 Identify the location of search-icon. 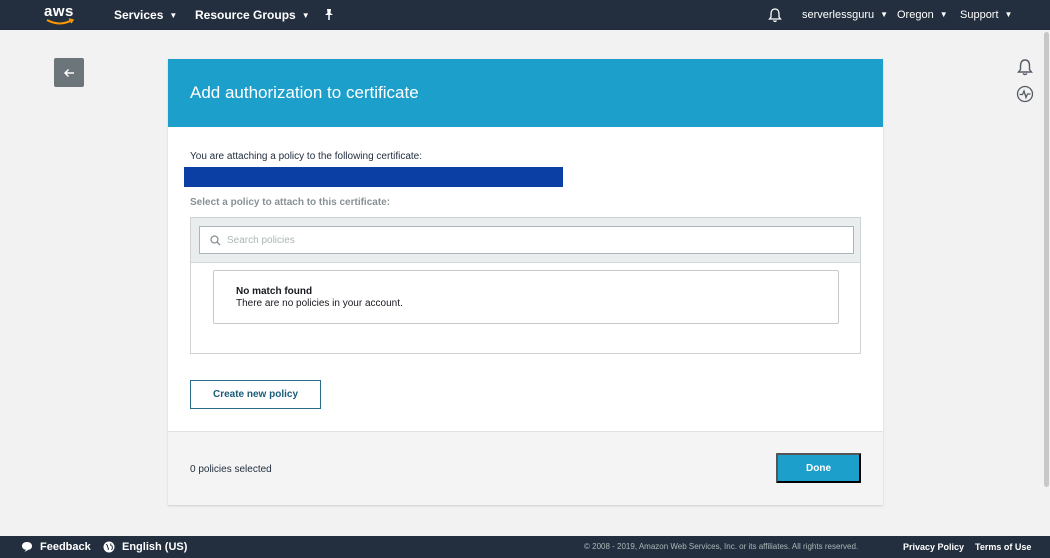
(215, 240).